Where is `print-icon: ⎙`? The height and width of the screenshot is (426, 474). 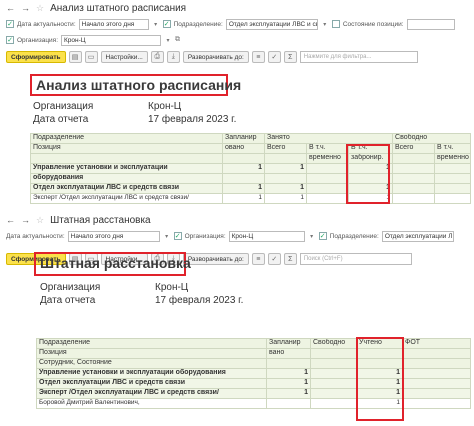
print-icon: ⎙ is located at coordinates (157, 57).